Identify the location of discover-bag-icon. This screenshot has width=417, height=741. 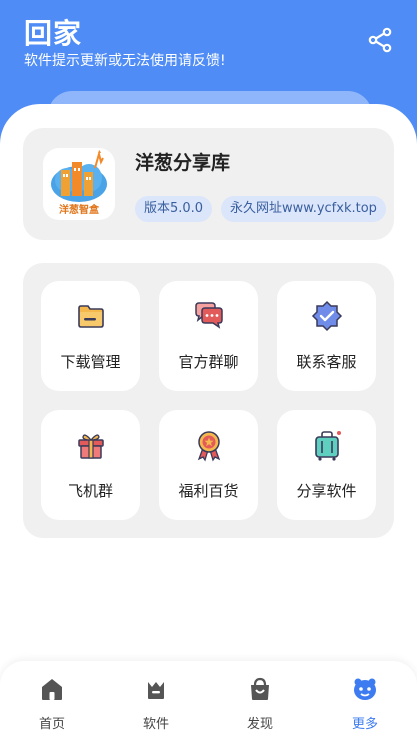
(260, 688).